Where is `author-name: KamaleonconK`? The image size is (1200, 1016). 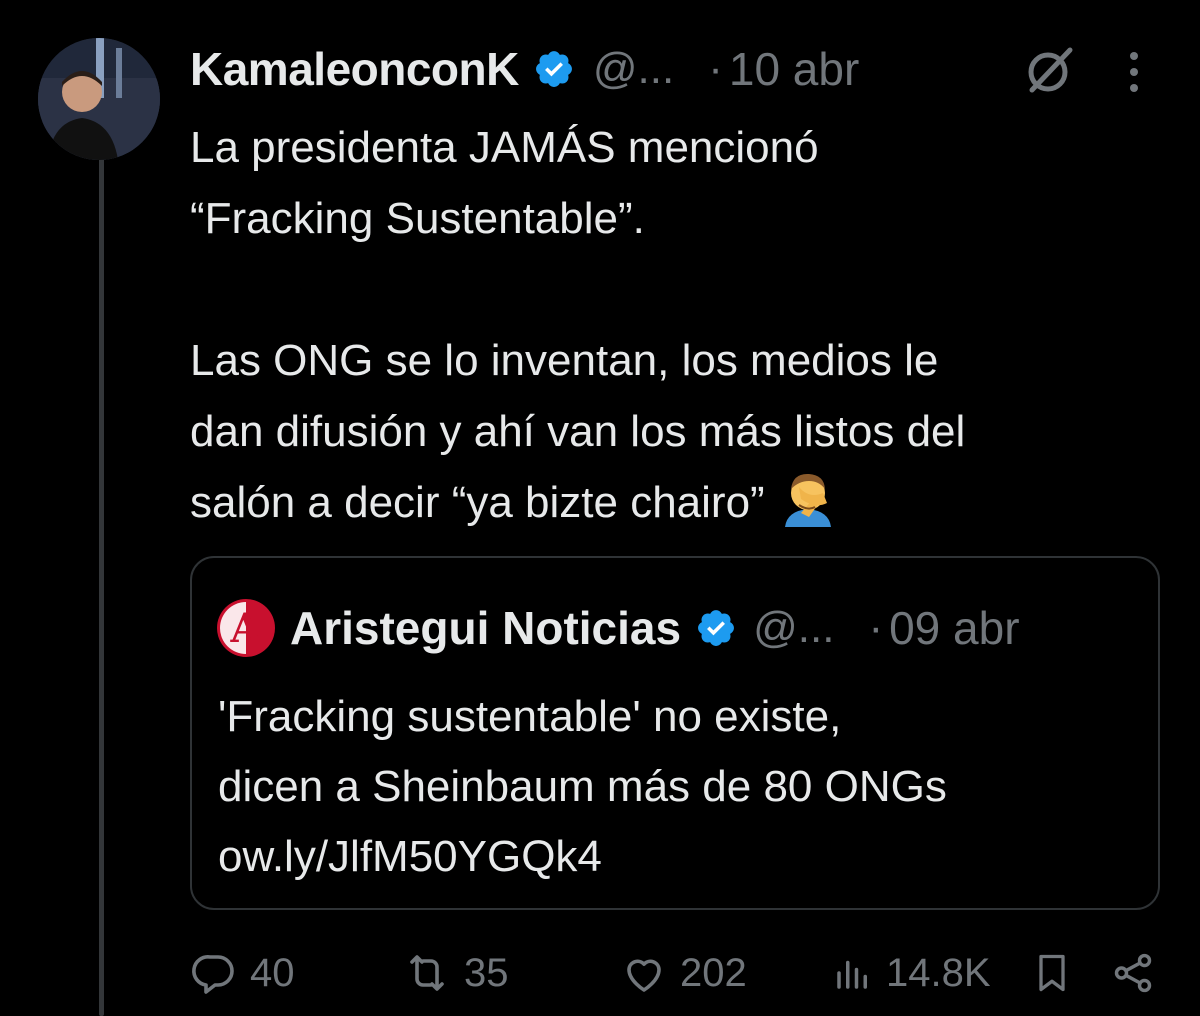
author-name: KamaleonconK is located at coordinates (354, 69).